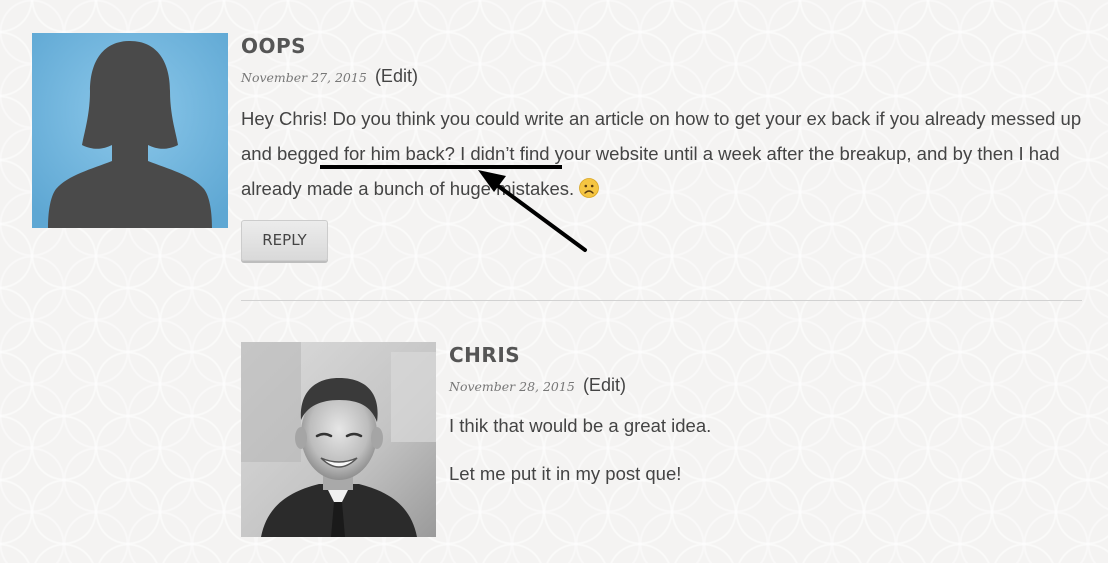 Image resolution: width=1108 pixels, height=563 pixels. What do you see at coordinates (565, 473) in the screenshot?
I see `comment-paragraph: Let me put it in my post que!` at bounding box center [565, 473].